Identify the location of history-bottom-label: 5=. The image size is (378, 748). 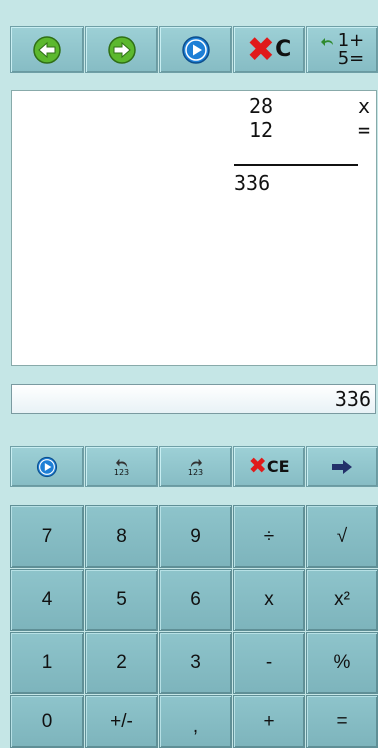
(351, 58).